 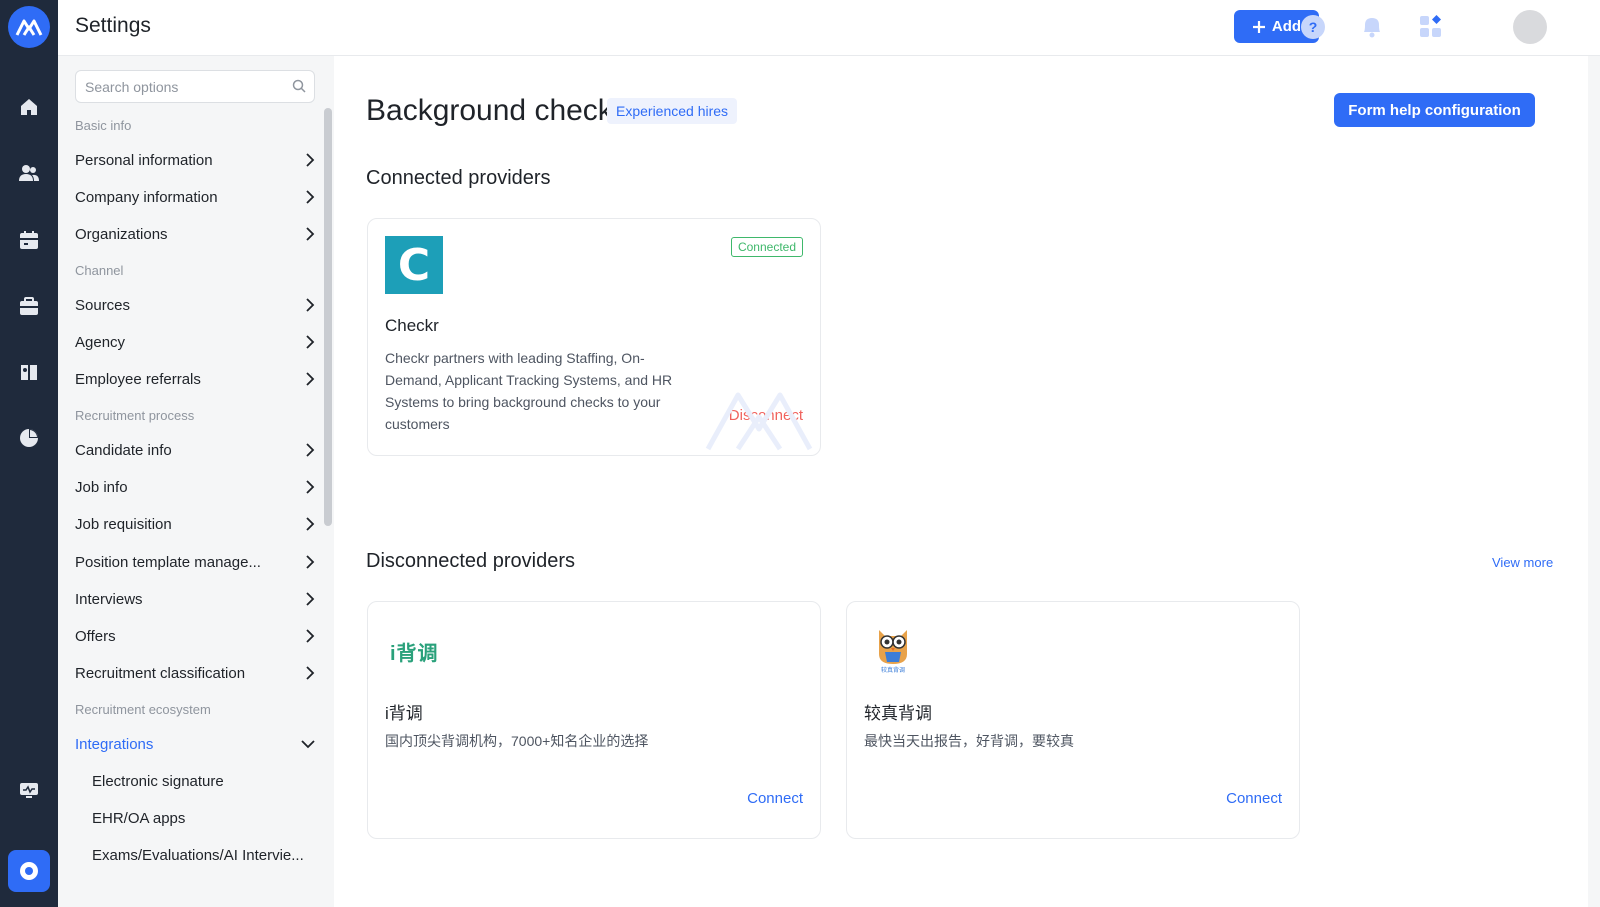 I want to click on sidebar-item-organizations: Organizations, so click(x=195, y=234).